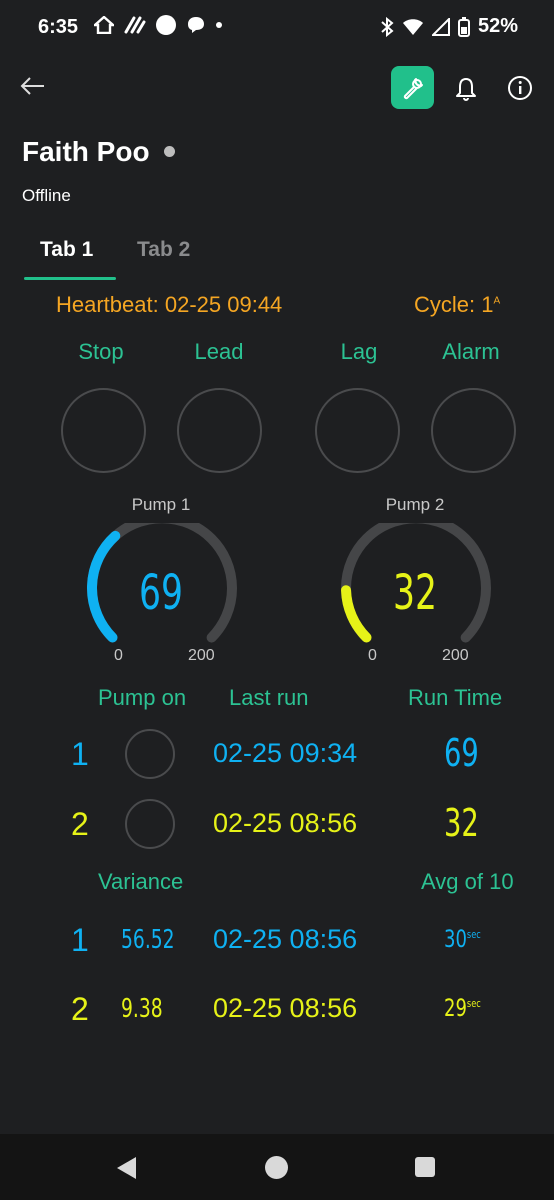  Describe the element at coordinates (277, 28) in the screenshot. I see `status-bar: 6:35 52%` at that location.